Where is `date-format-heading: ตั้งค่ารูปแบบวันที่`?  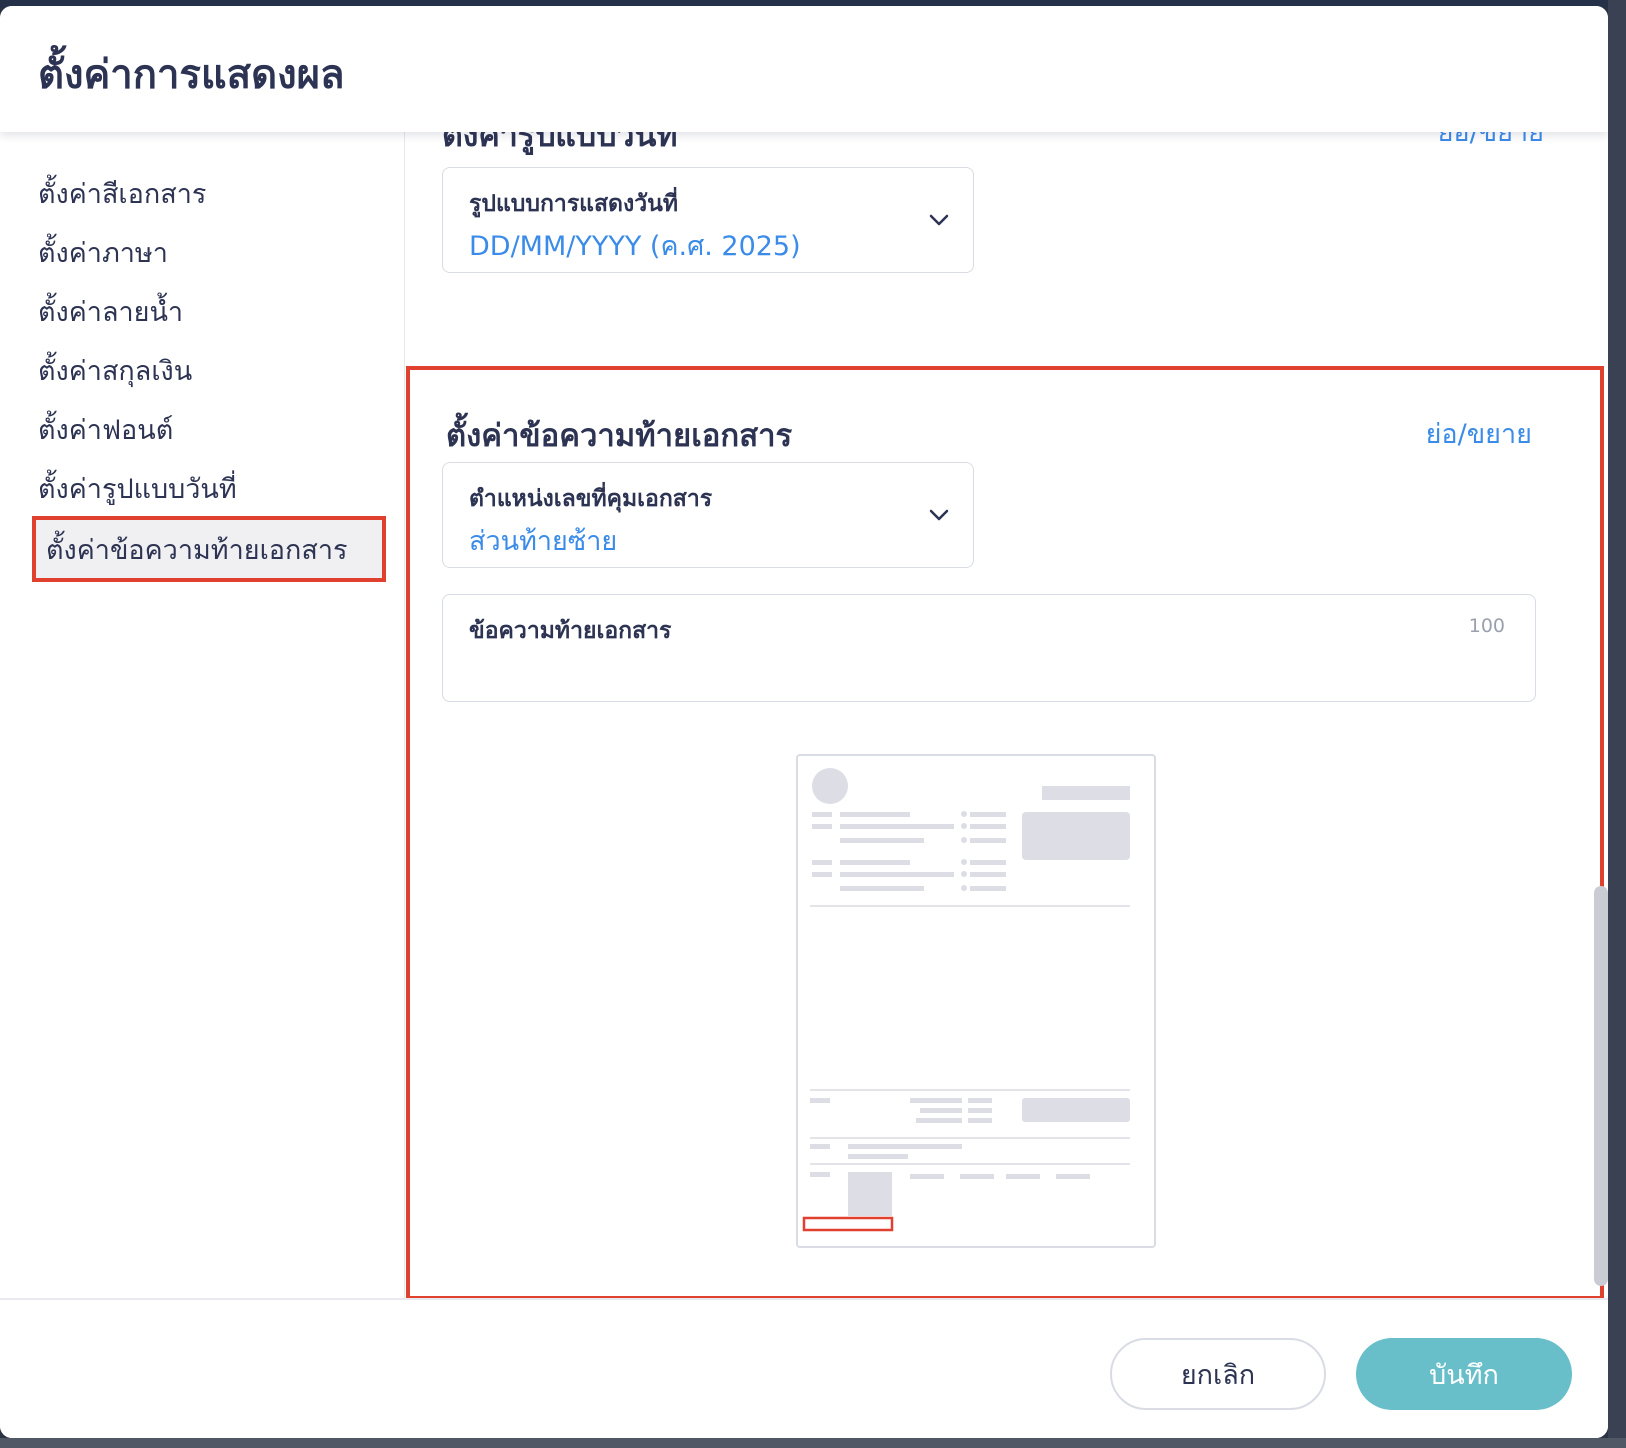
date-format-heading: ตั้งค่ารูปแบบวันที่ is located at coordinates (560, 143).